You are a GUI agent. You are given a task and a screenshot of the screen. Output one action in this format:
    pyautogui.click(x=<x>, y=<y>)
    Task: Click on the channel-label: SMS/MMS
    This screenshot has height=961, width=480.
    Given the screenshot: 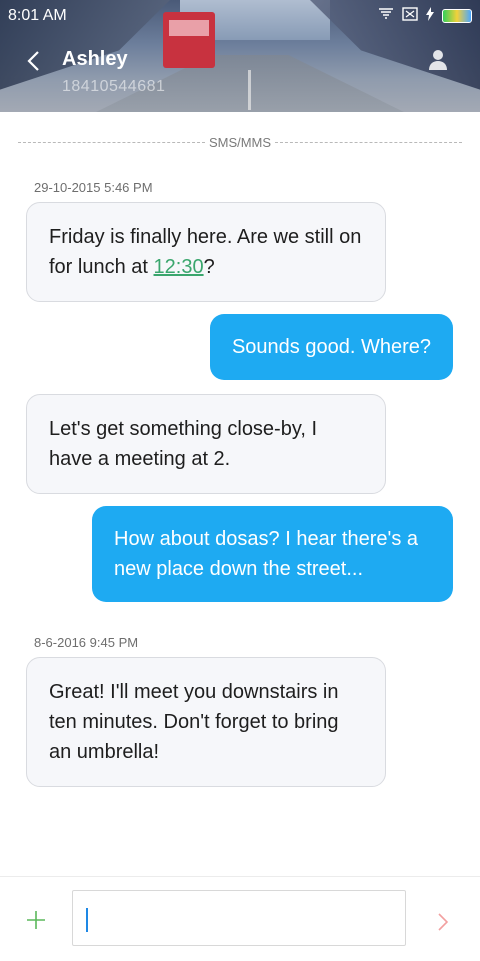 What is the action you would take?
    pyautogui.click(x=240, y=142)
    